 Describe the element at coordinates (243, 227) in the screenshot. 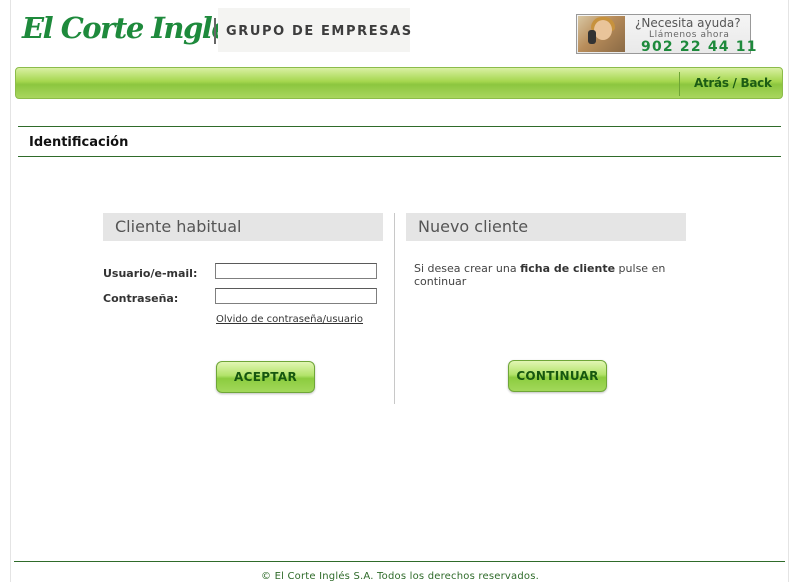

I see `returning-customer-header: Cliente habitual` at that location.